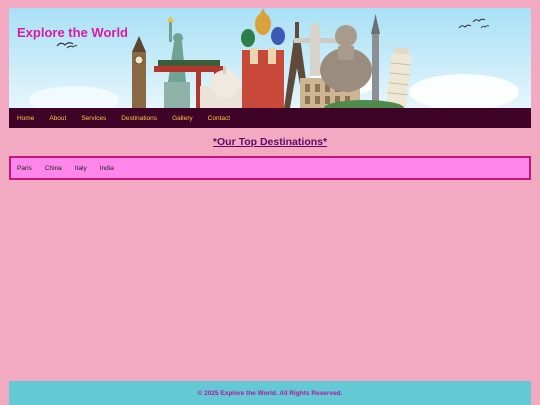  Describe the element at coordinates (270, 168) in the screenshot. I see `destinations-list: Paris China Italy India` at that location.